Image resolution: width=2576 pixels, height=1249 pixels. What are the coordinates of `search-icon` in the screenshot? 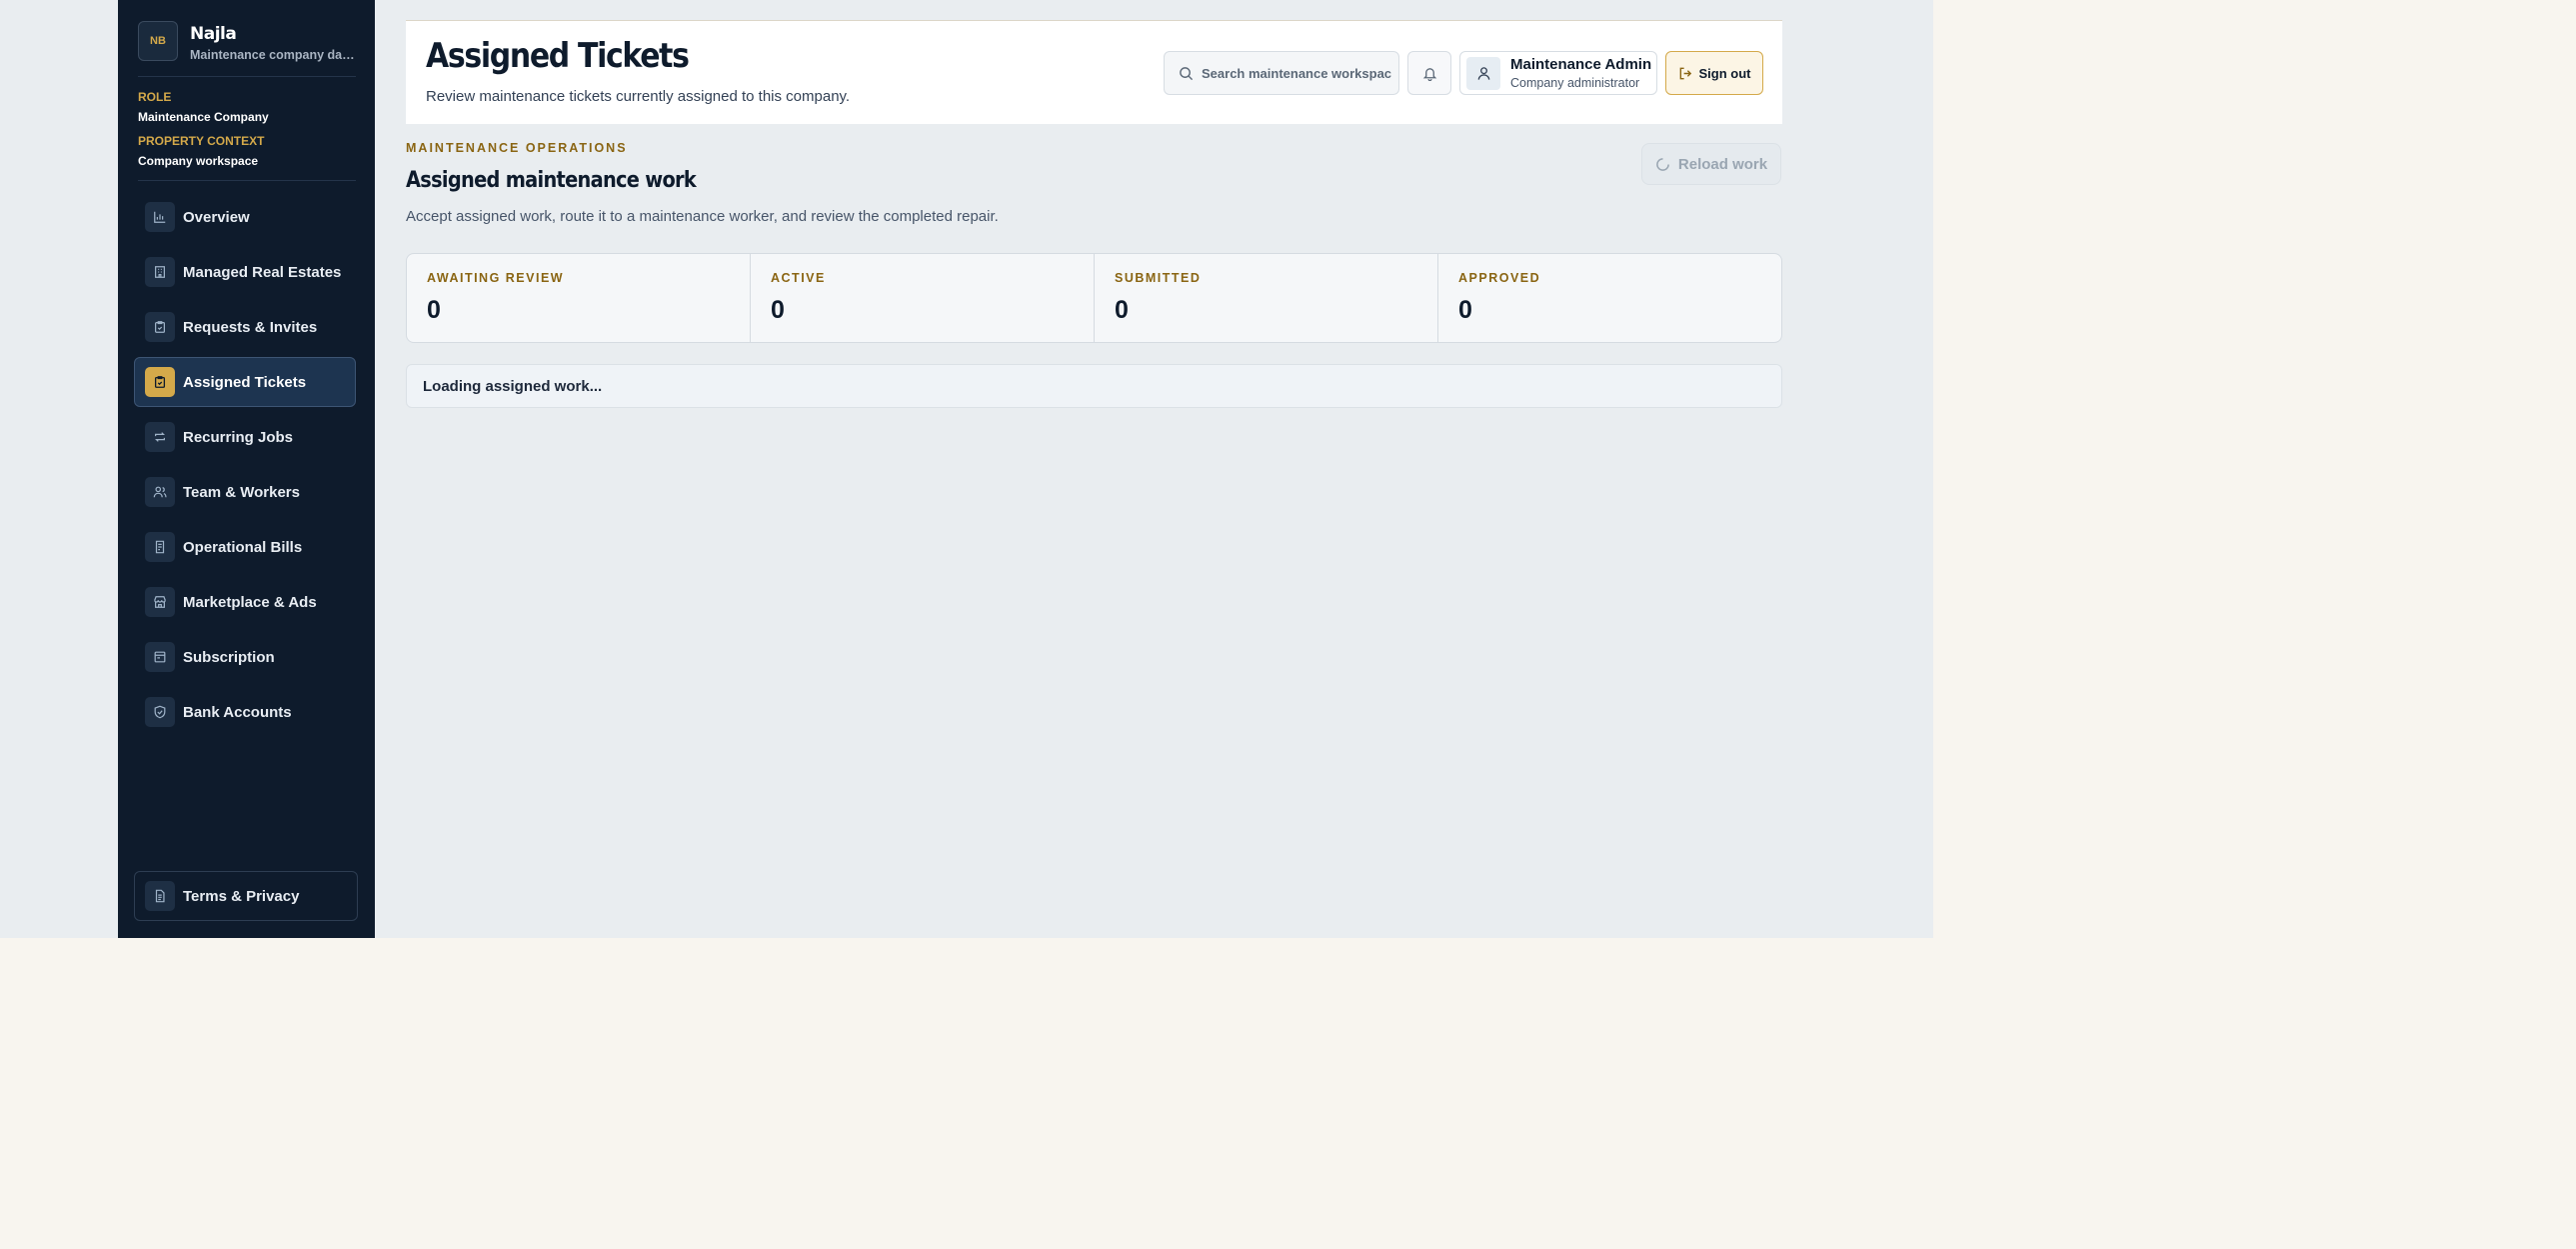 It's located at (1187, 73).